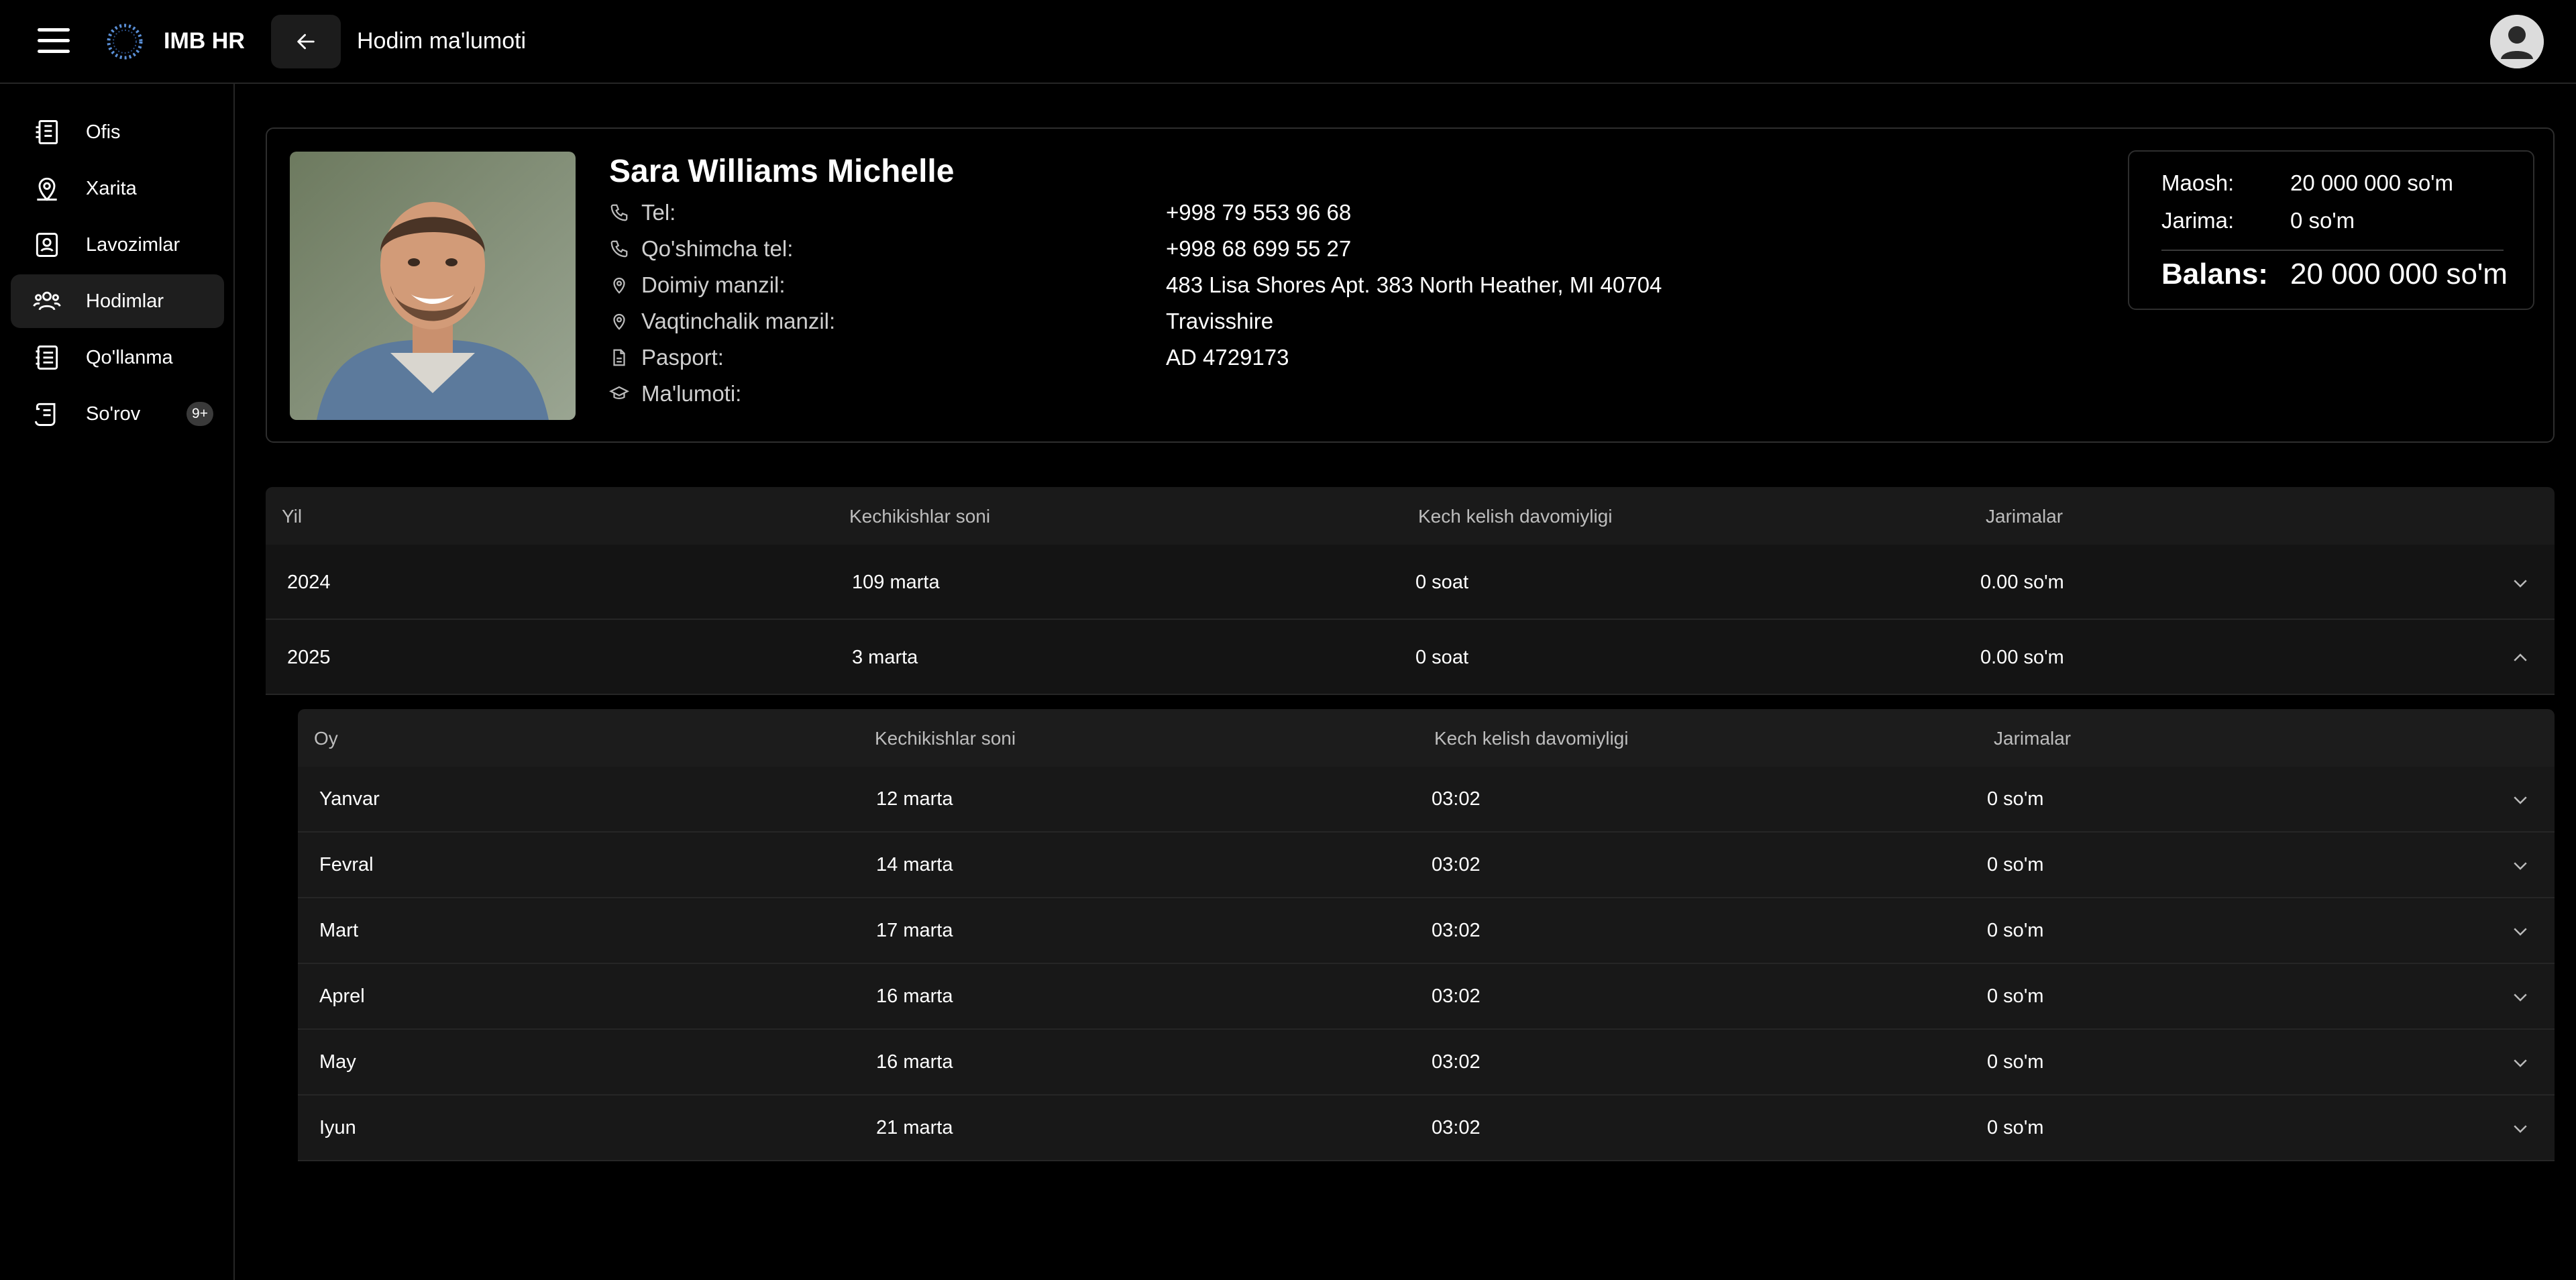 The width and height of the screenshot is (2576, 1280). I want to click on month-cell: Mart, so click(338, 931).